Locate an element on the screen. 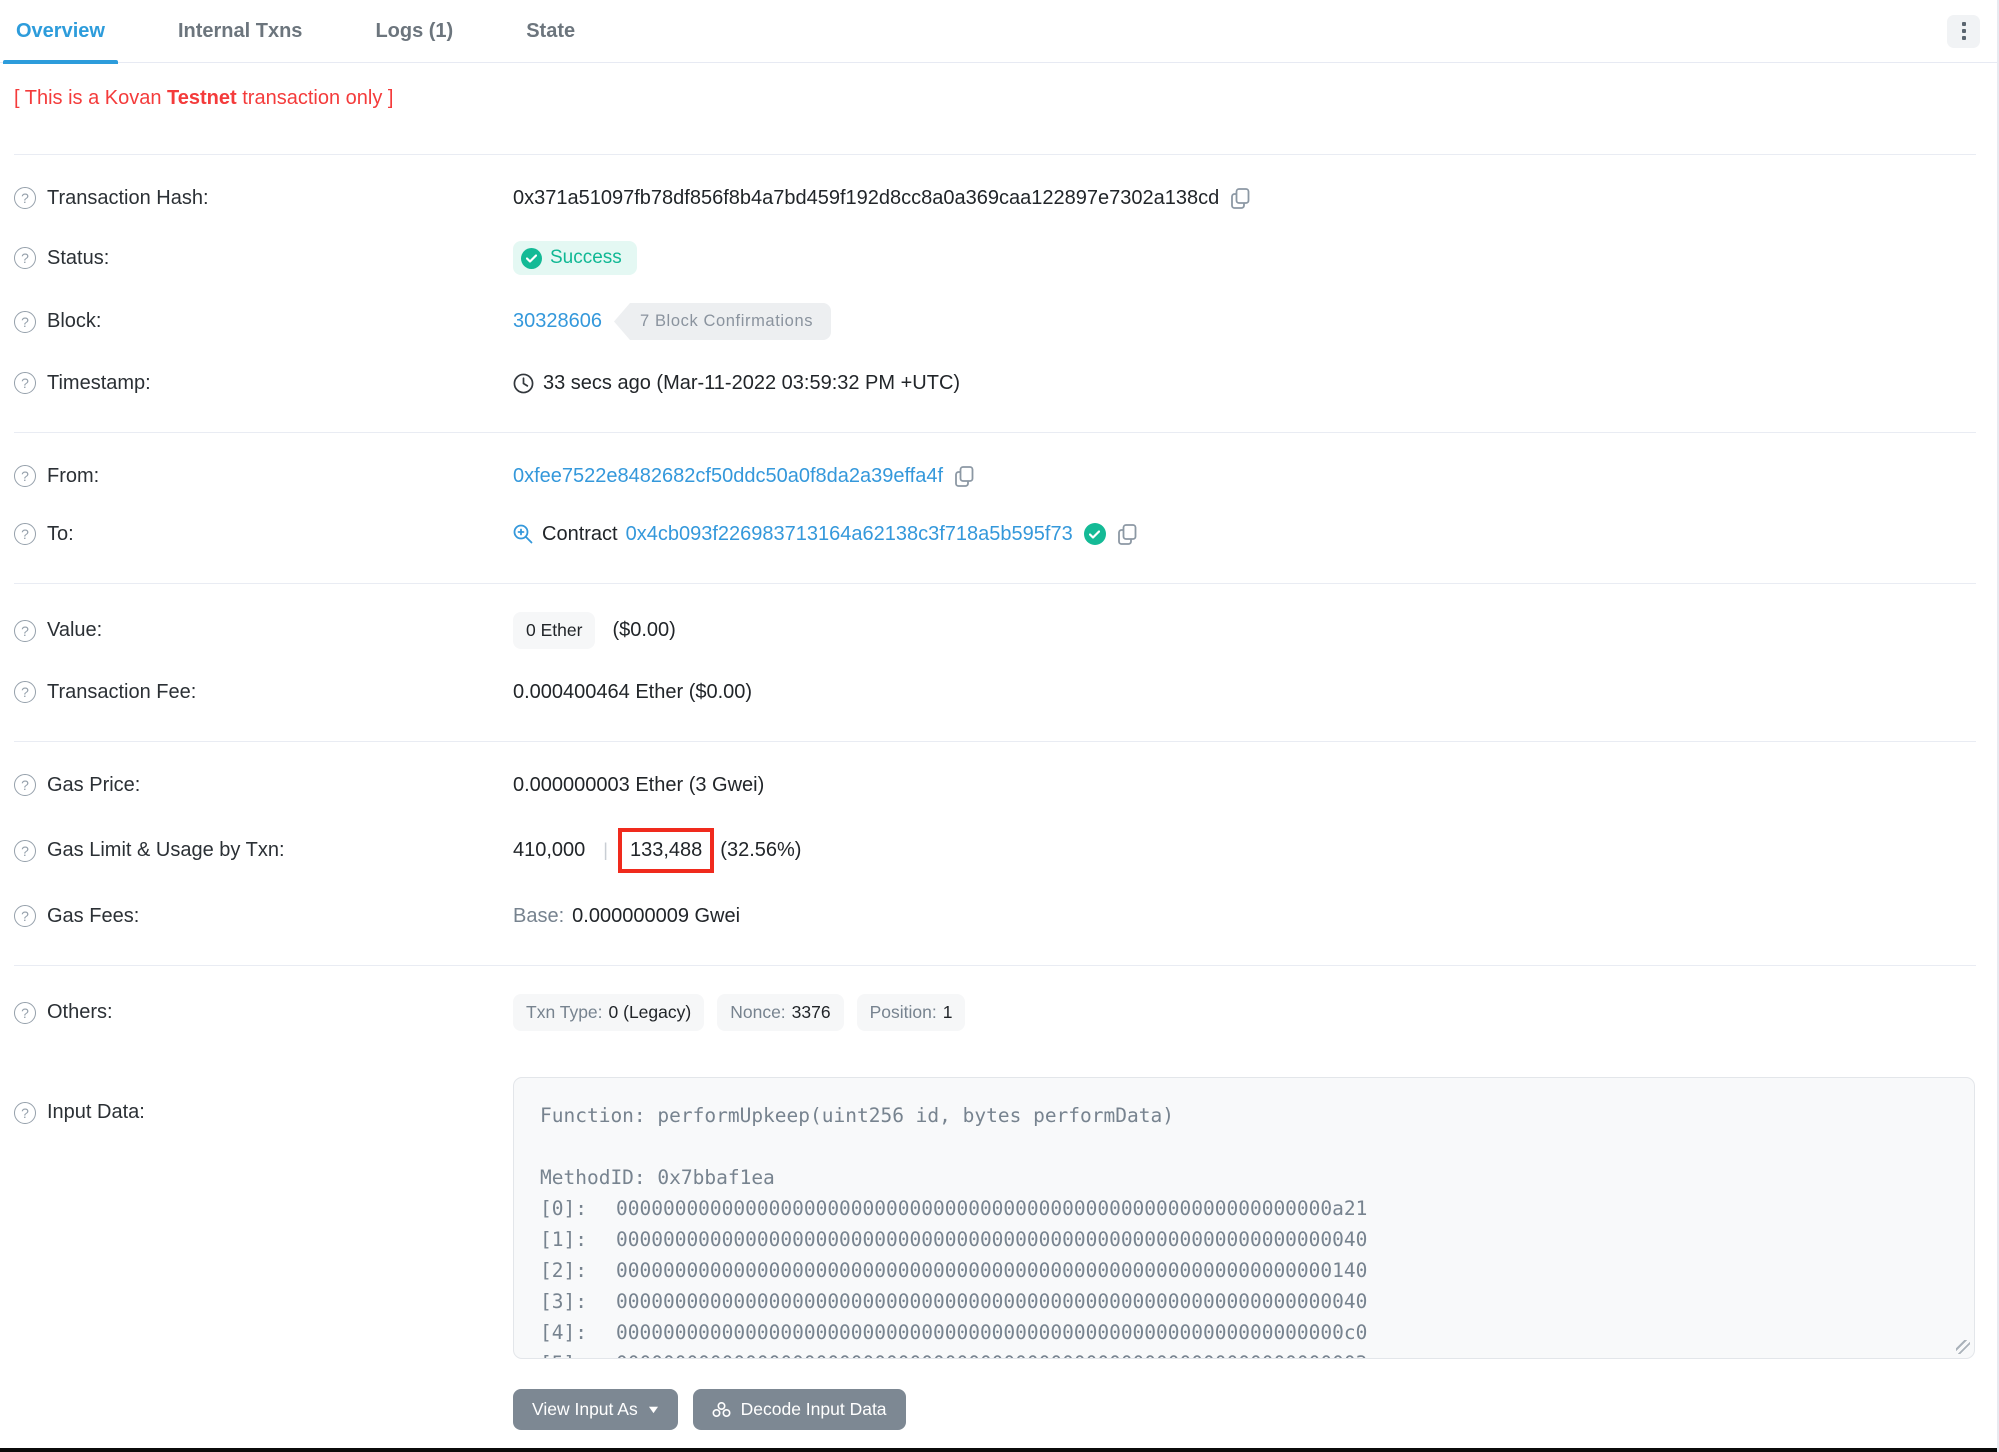 The width and height of the screenshot is (1999, 1452). block-confirmations-badge: 7 Block Confirmations is located at coordinates (722, 321).